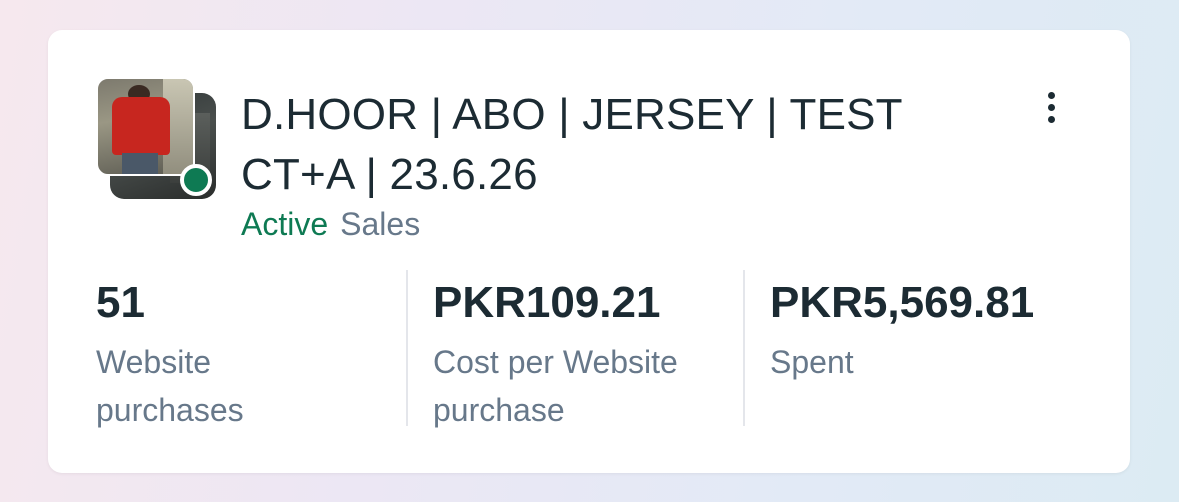 This screenshot has height=502, width=1179. I want to click on metric-value: 51, so click(120, 302).